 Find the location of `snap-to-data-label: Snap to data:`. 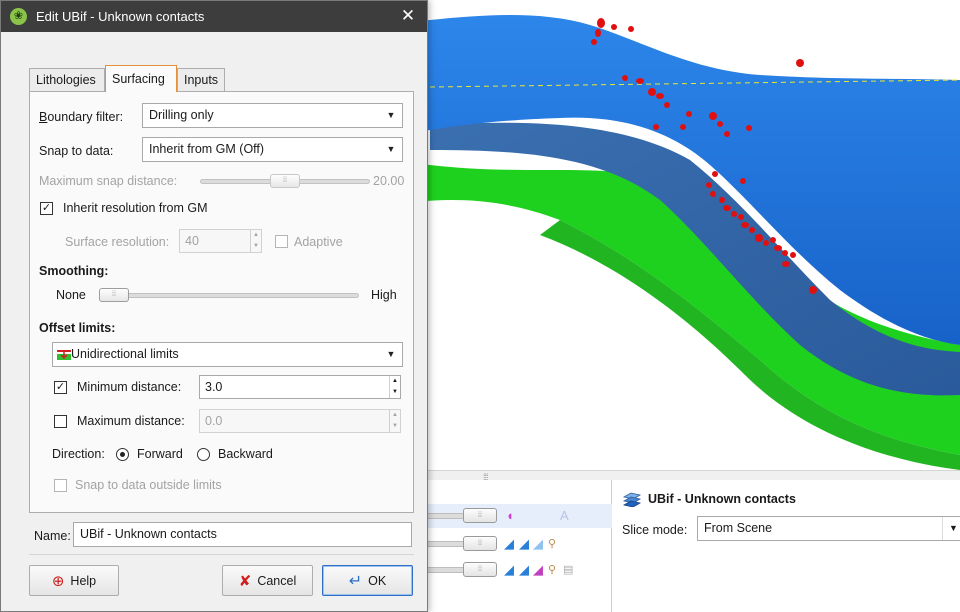

snap-to-data-label: Snap to data: is located at coordinates (76, 151).